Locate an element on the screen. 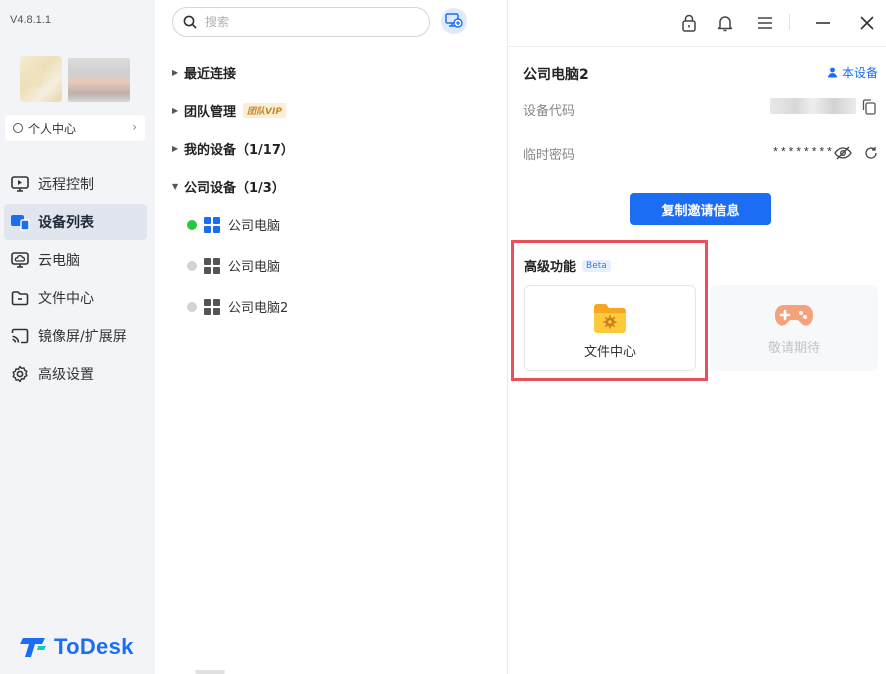 Image resolution: width=886 pixels, height=674 pixels. group-label: 我的设备（1/17） is located at coordinates (239, 150).